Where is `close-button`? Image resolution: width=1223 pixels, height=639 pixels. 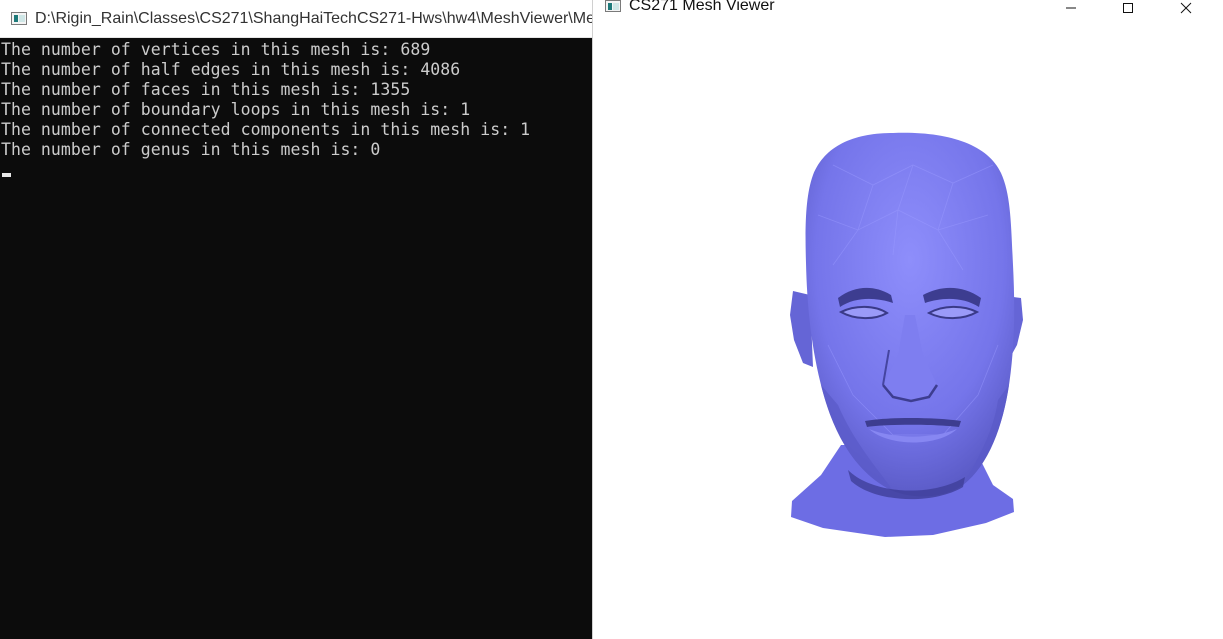 close-button is located at coordinates (1186, 7).